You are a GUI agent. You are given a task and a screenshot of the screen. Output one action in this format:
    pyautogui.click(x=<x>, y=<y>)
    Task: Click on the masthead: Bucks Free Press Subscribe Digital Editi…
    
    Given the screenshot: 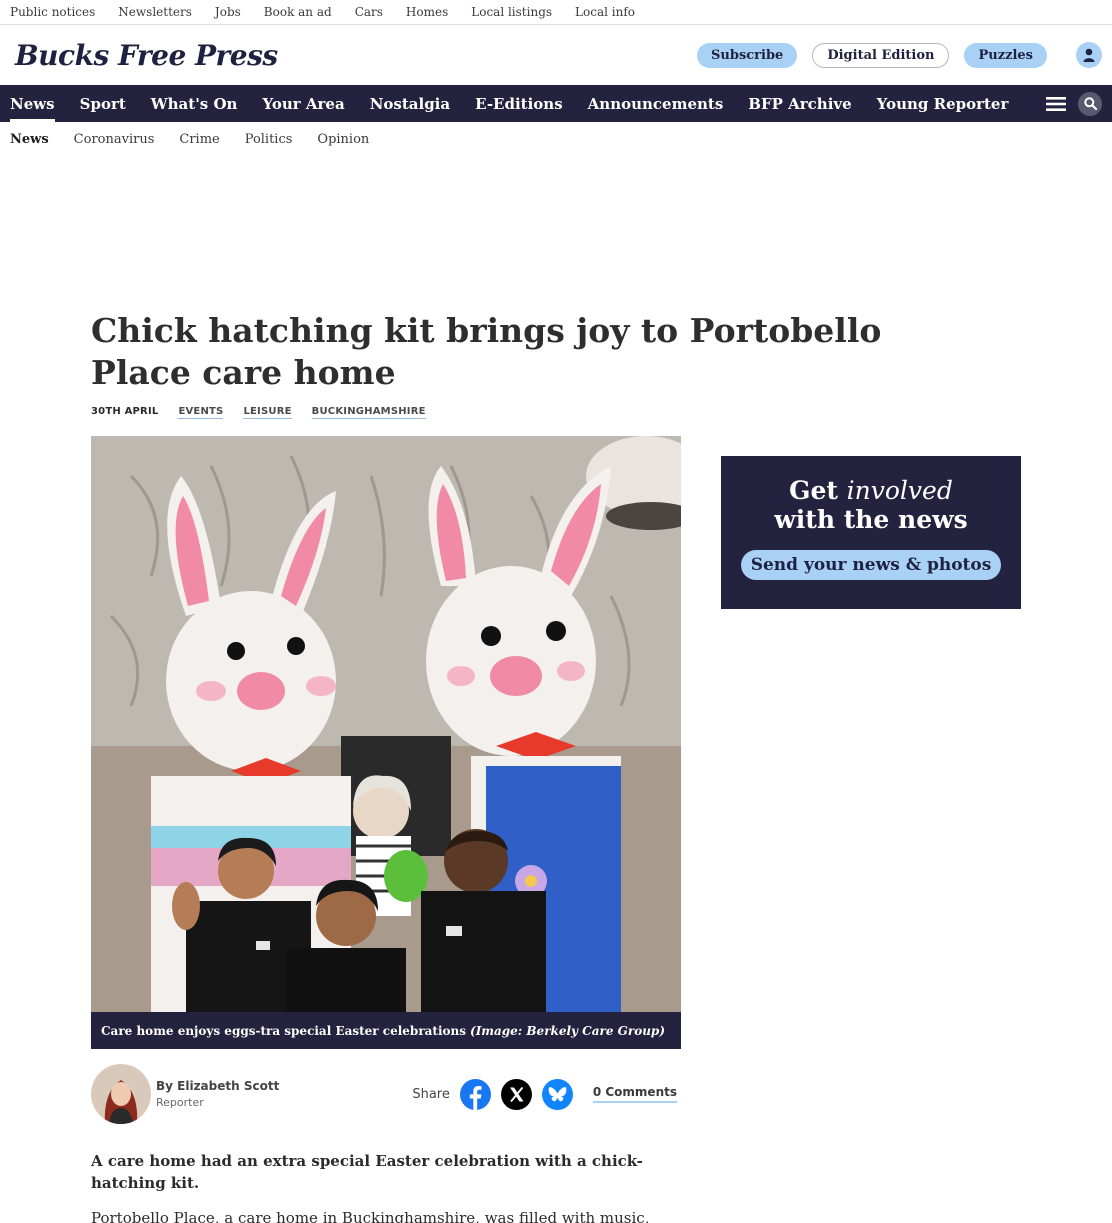 What is the action you would take?
    pyautogui.click(x=556, y=55)
    